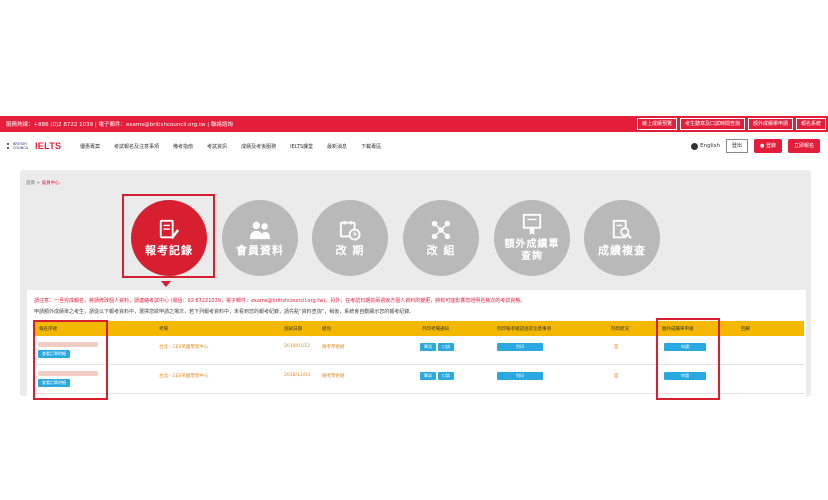 The image size is (828, 500). I want to click on date-cell: 2019/01/12, so click(297, 346).